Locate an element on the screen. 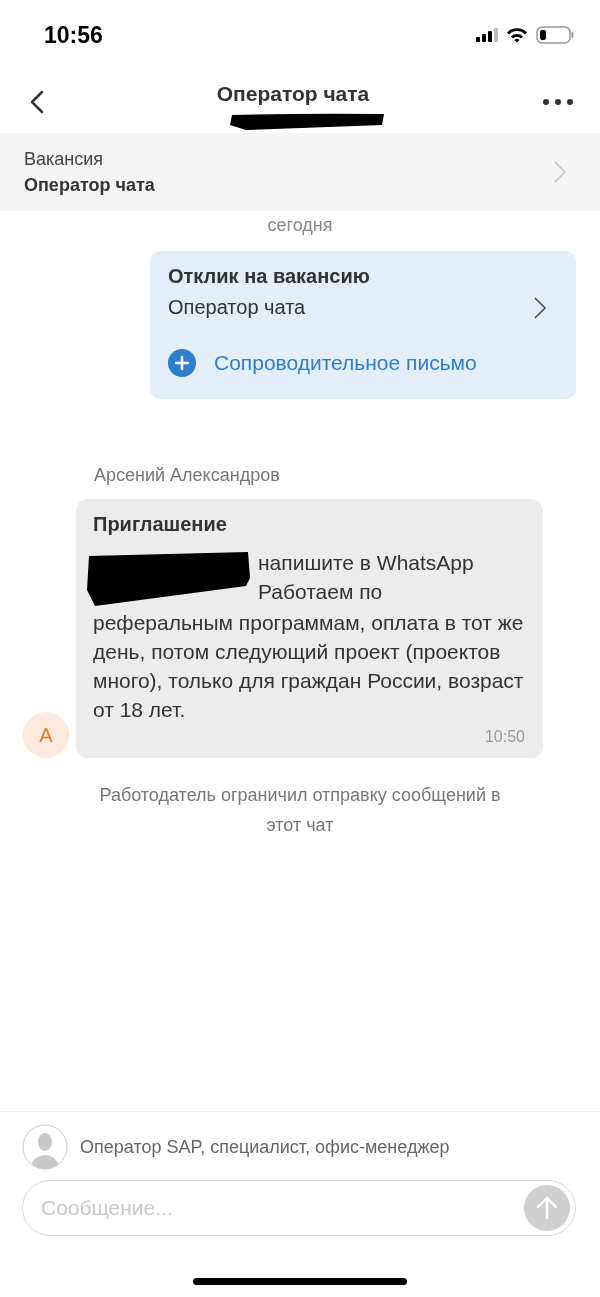 The height and width of the screenshot is (1297, 600). chat-title: Оператор чата is located at coordinates (293, 93).